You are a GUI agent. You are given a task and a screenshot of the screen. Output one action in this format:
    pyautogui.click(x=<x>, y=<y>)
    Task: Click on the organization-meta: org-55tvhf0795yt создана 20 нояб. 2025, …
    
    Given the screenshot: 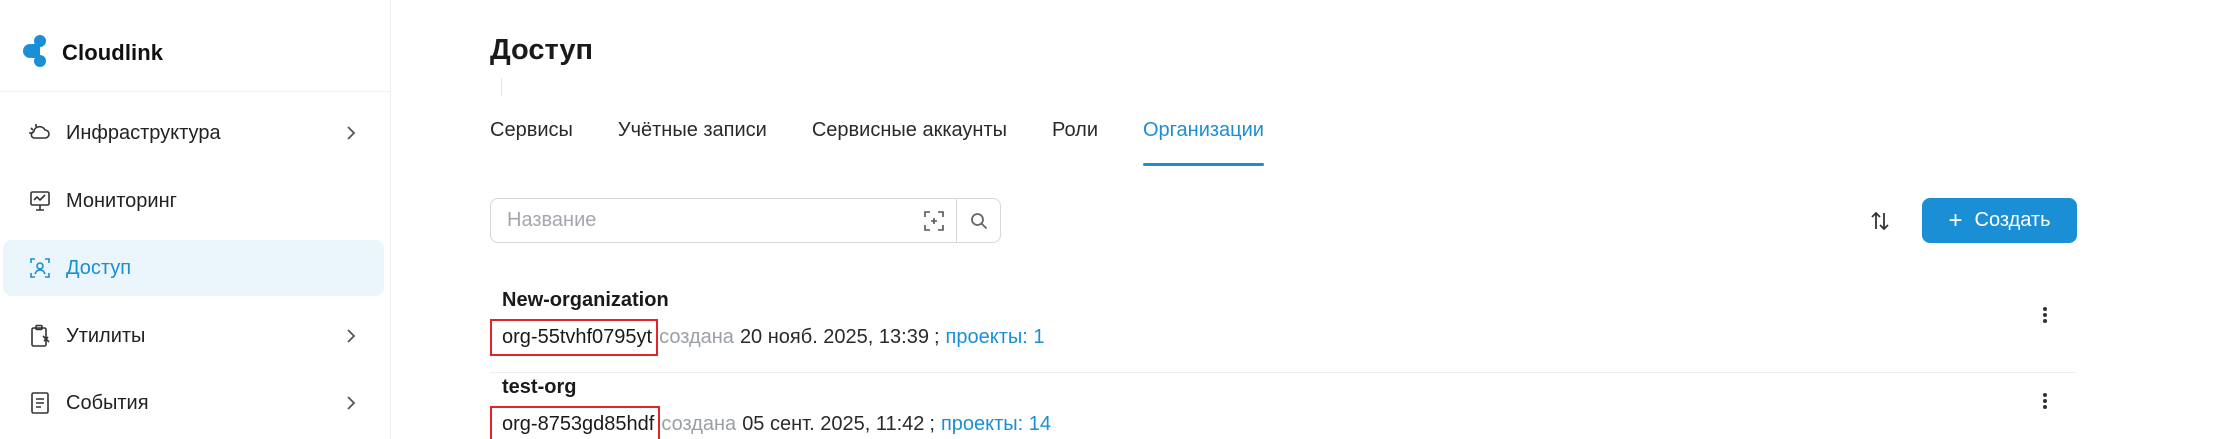 What is the action you would take?
    pyautogui.click(x=767, y=337)
    